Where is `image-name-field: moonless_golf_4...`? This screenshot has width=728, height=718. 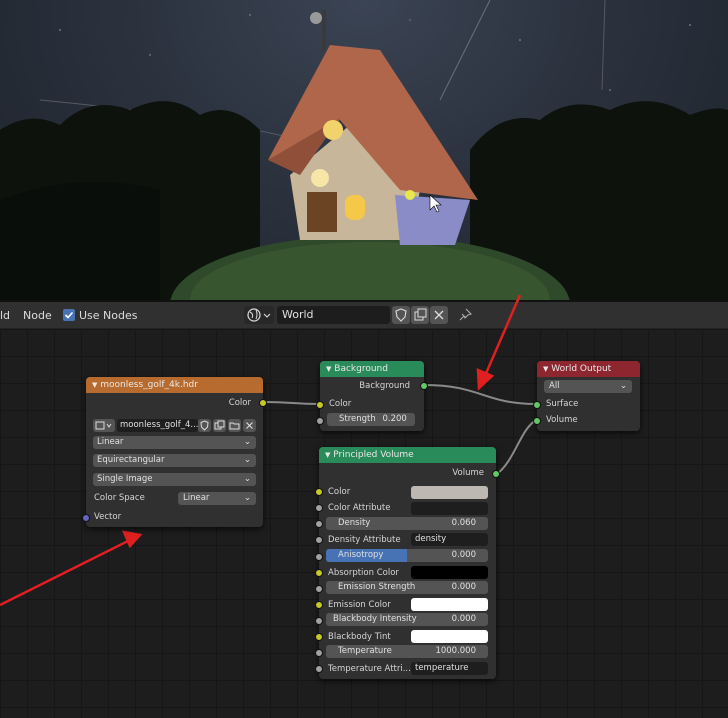
image-name-field: moonless_golf_4... is located at coordinates (157, 425).